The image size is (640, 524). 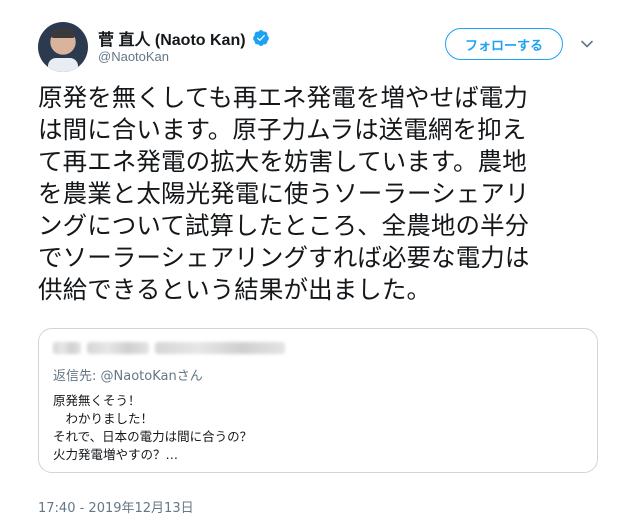 What do you see at coordinates (133, 56) in the screenshot?
I see `user-handle: @NaotoKan` at bounding box center [133, 56].